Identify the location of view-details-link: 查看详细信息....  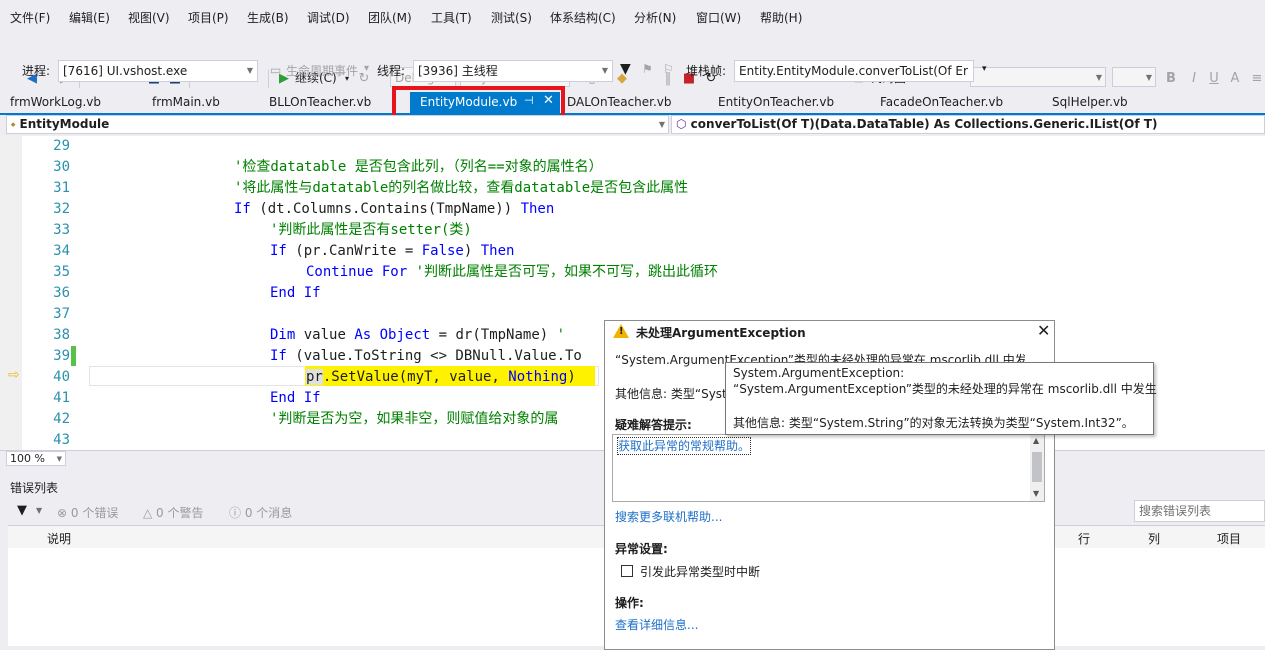
(656, 625).